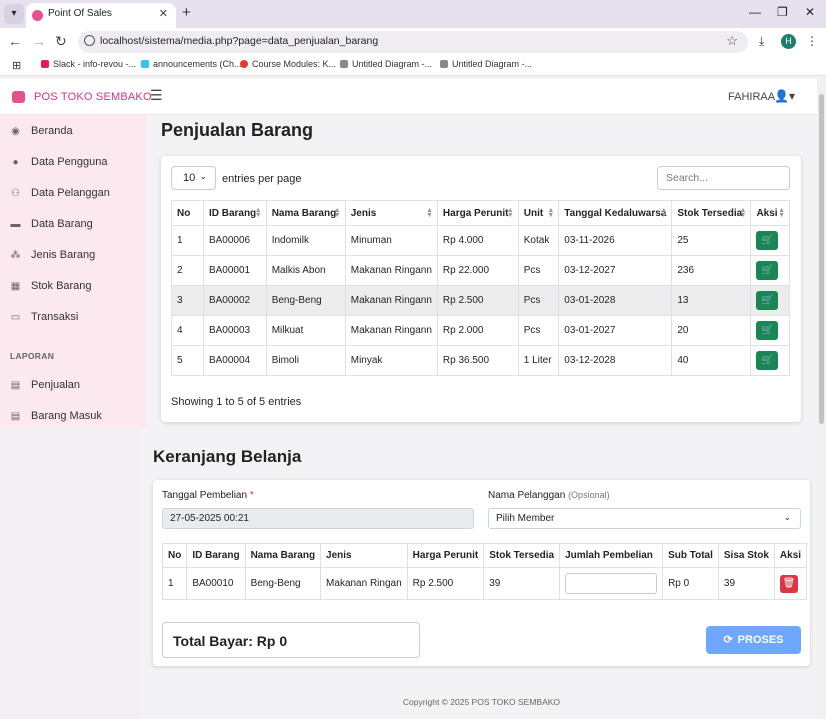 The height and width of the screenshot is (719, 826). Describe the element at coordinates (318, 518) in the screenshot. I see `purchase-date-field: 27-05-2025 00:21` at that location.